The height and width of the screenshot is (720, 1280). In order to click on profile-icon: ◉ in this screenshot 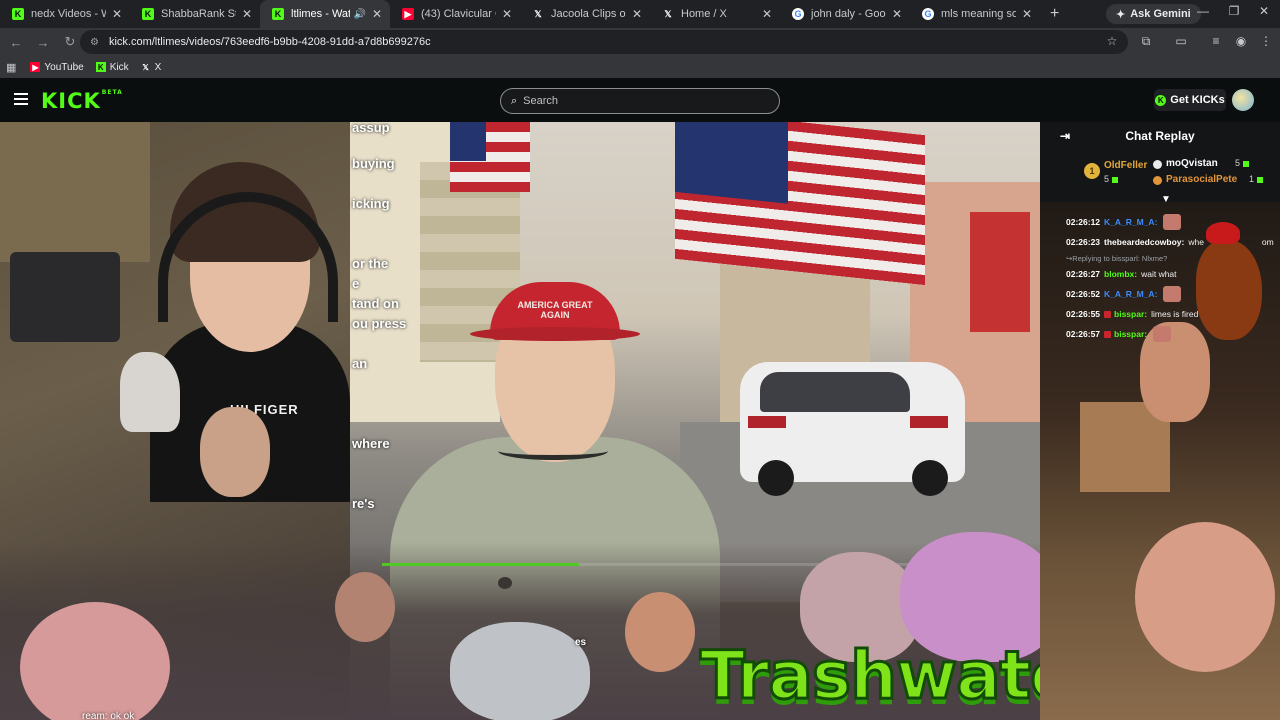, I will do `click(1241, 41)`.